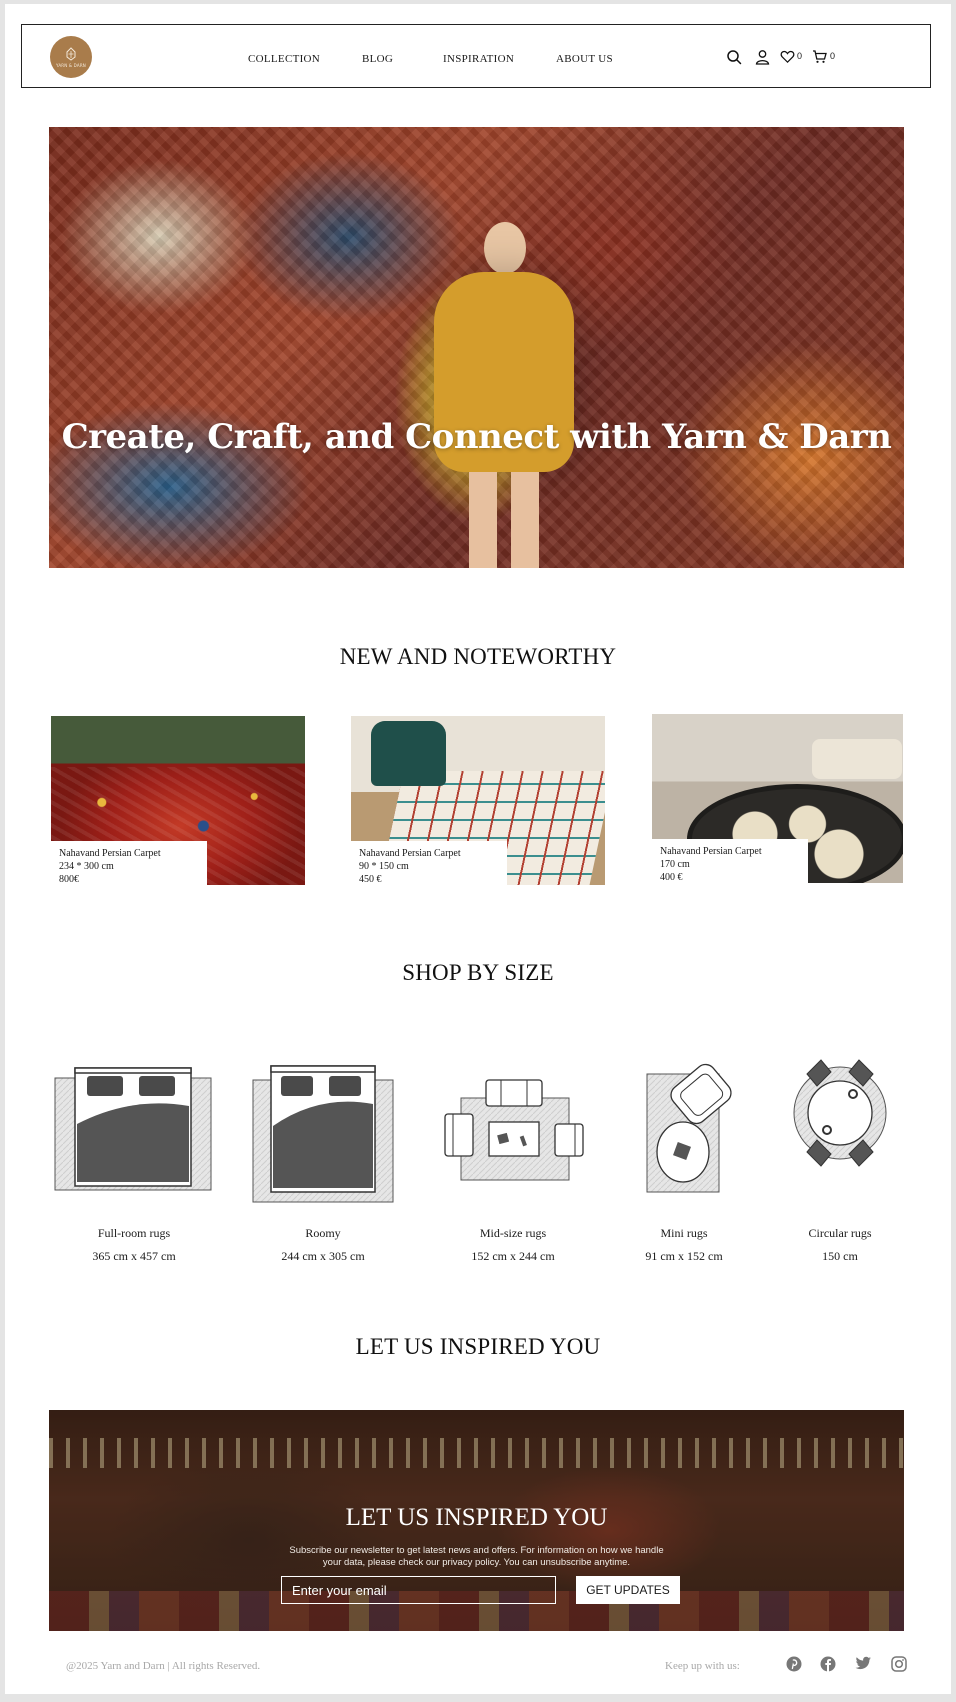 The width and height of the screenshot is (956, 1702). What do you see at coordinates (505, 248) in the screenshot?
I see `hero-person-head` at bounding box center [505, 248].